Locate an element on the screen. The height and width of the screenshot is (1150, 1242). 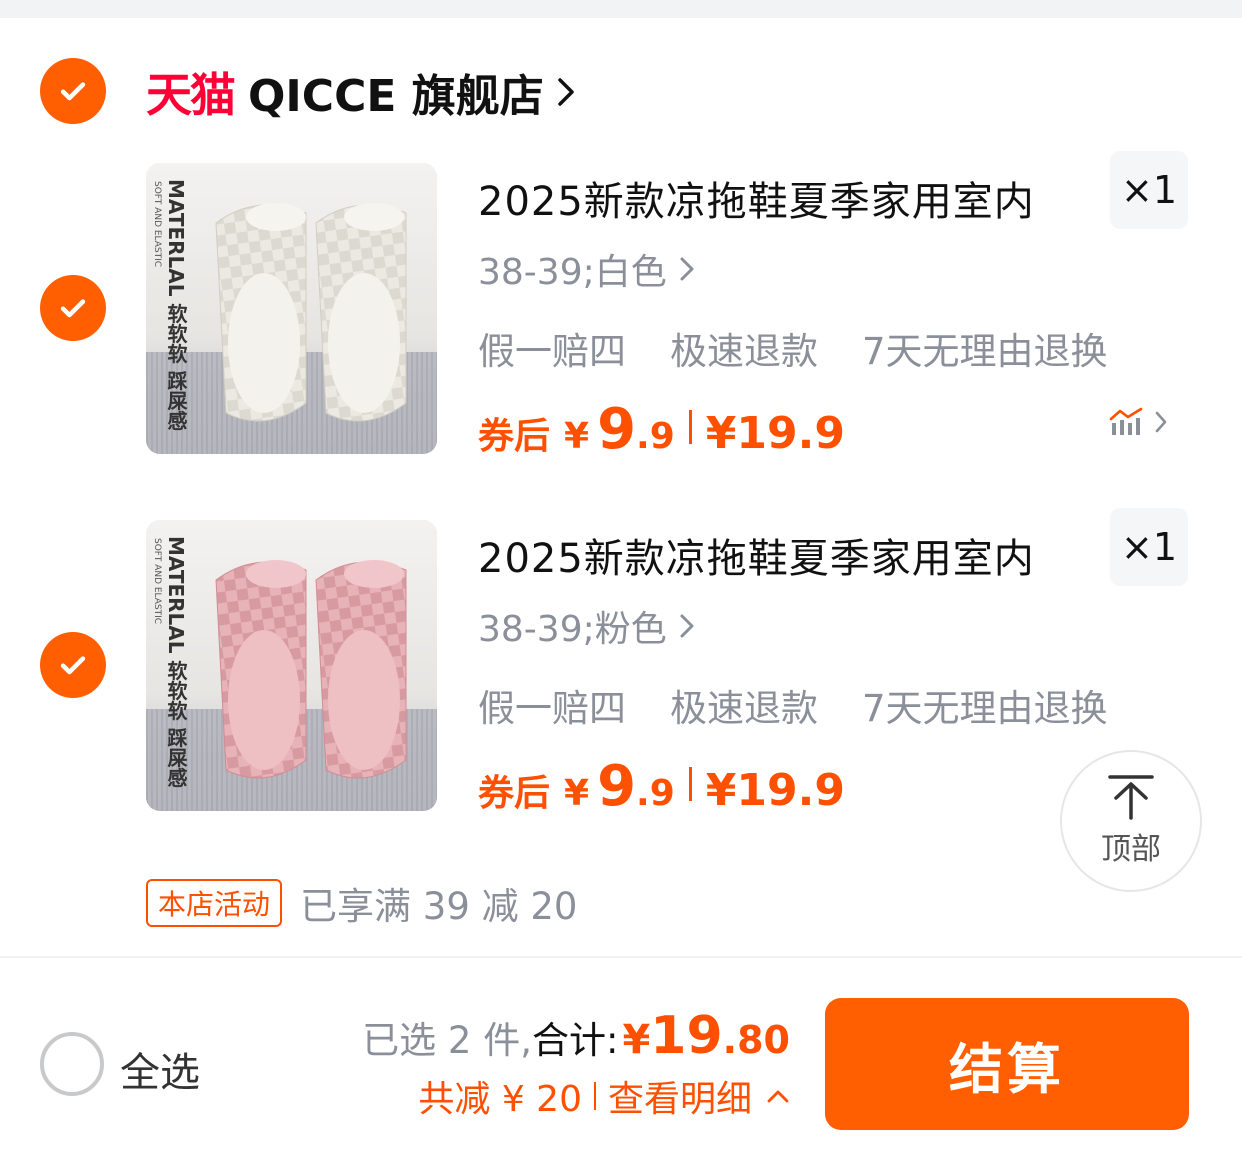
sku-label: 38-39;粉色 is located at coordinates (572, 629).